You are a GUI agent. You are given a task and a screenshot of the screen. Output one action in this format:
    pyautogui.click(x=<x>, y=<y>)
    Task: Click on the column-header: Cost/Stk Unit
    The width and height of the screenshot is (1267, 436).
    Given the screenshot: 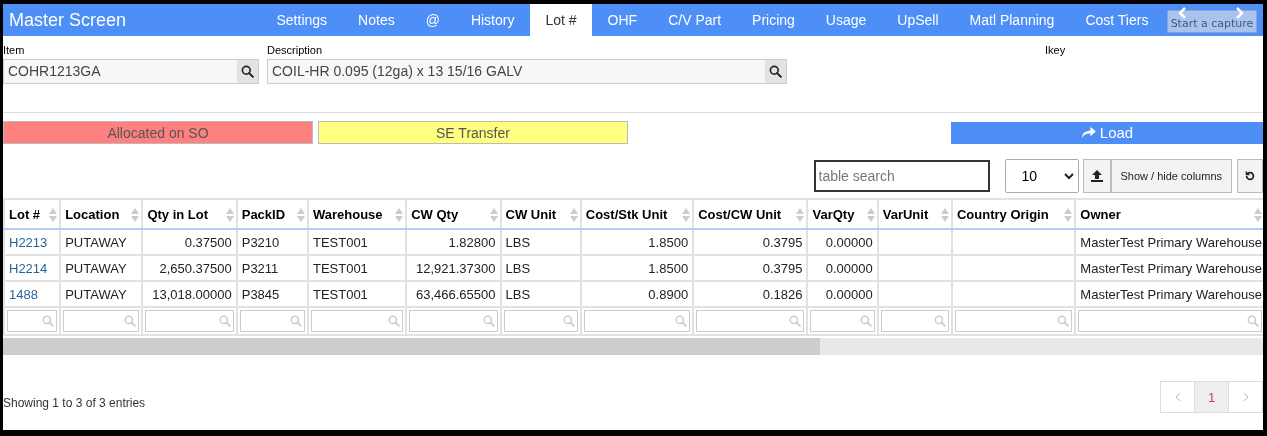 What is the action you would take?
    pyautogui.click(x=637, y=214)
    